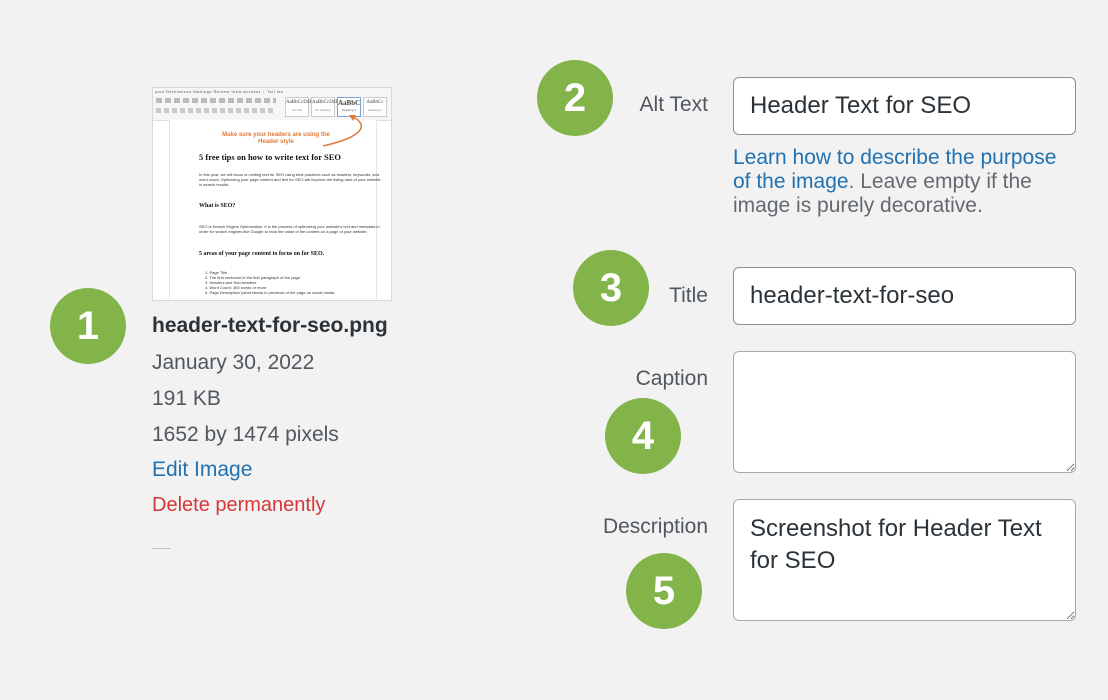 This screenshot has height=700, width=1108. What do you see at coordinates (655, 526) in the screenshot?
I see `description-label: Description` at bounding box center [655, 526].